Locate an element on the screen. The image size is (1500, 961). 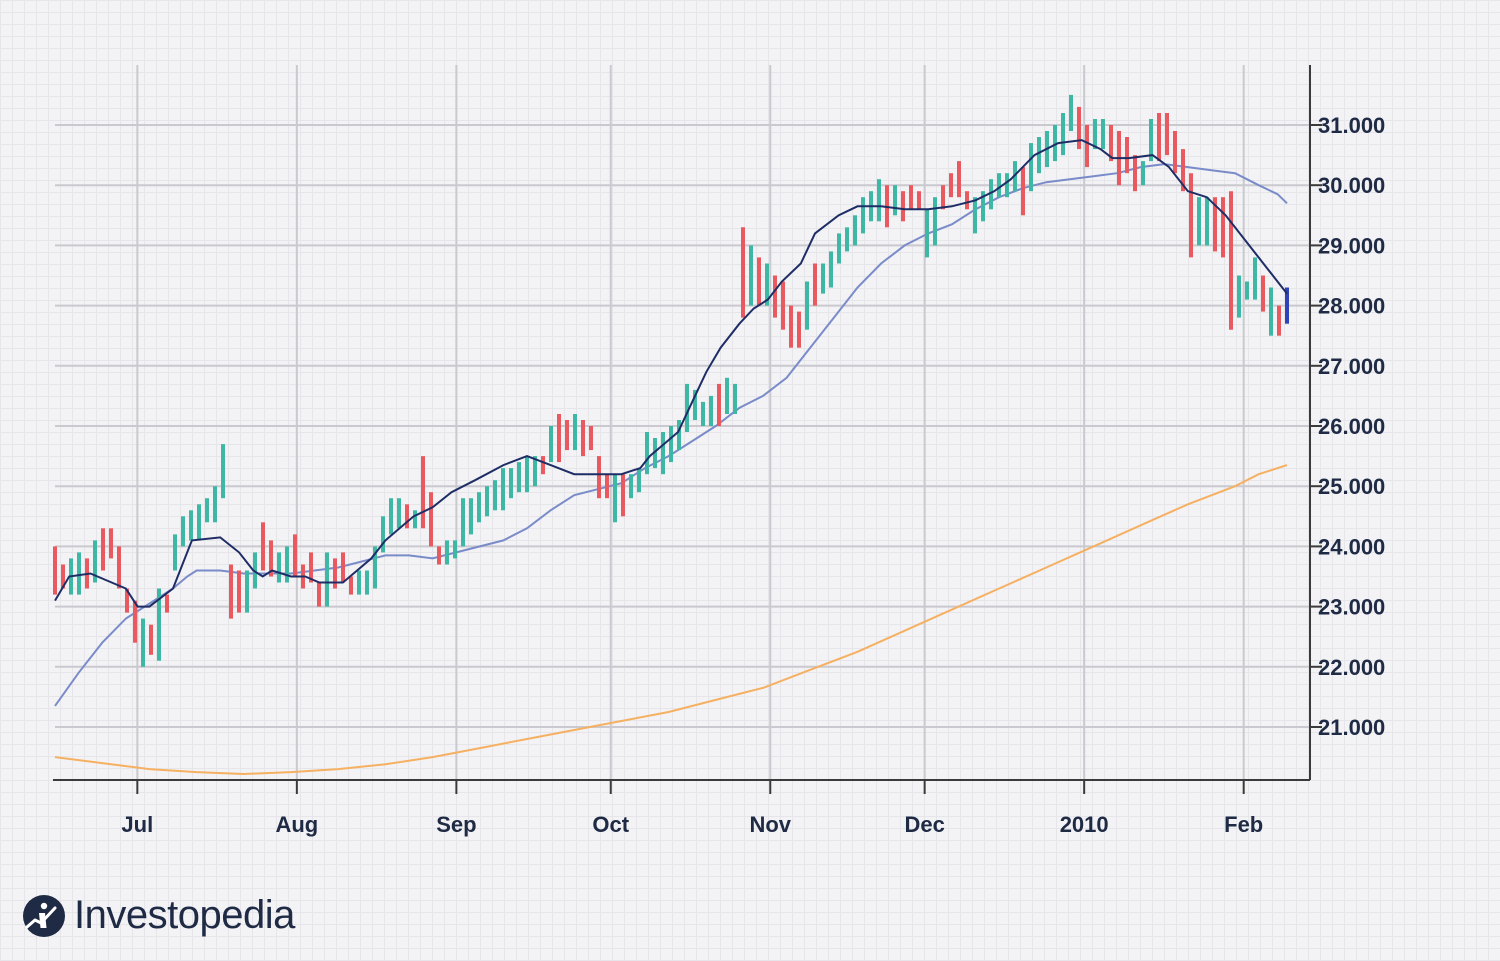
y-tick-label: 28.000 is located at coordinates (1351, 306).